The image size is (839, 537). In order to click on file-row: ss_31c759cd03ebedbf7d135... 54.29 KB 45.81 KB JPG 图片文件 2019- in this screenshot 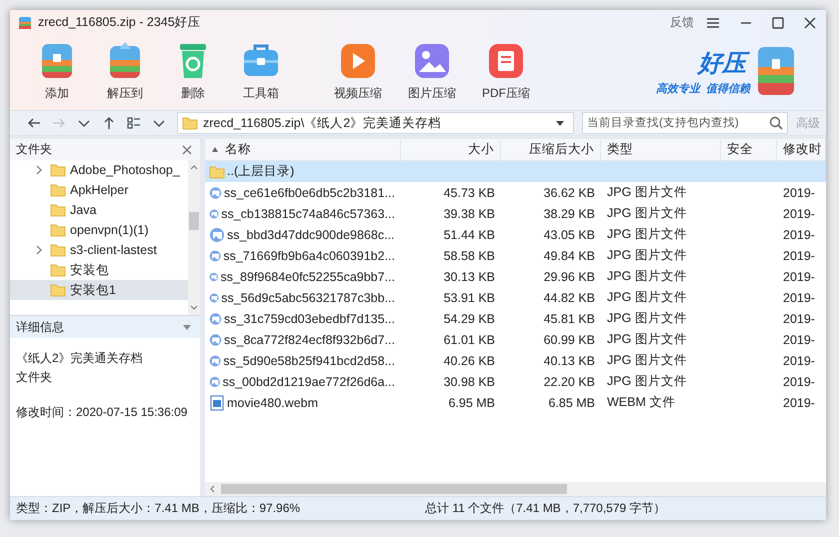, I will do `click(515, 318)`.